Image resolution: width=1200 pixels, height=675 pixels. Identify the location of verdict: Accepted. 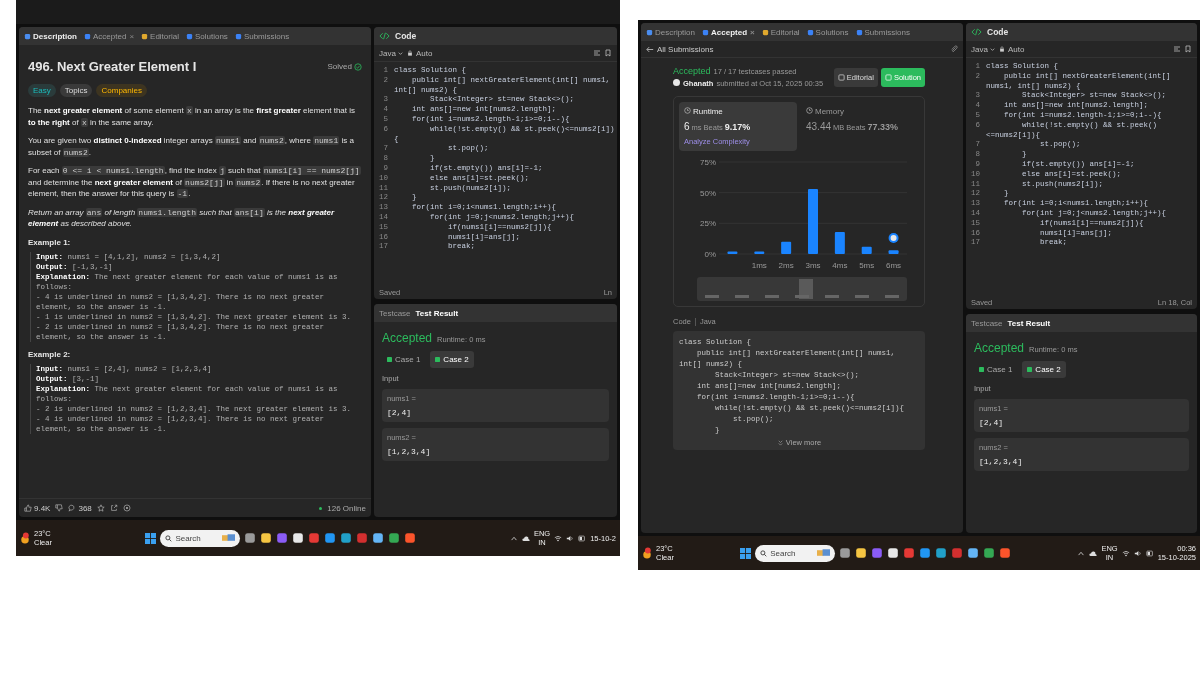
(692, 71).